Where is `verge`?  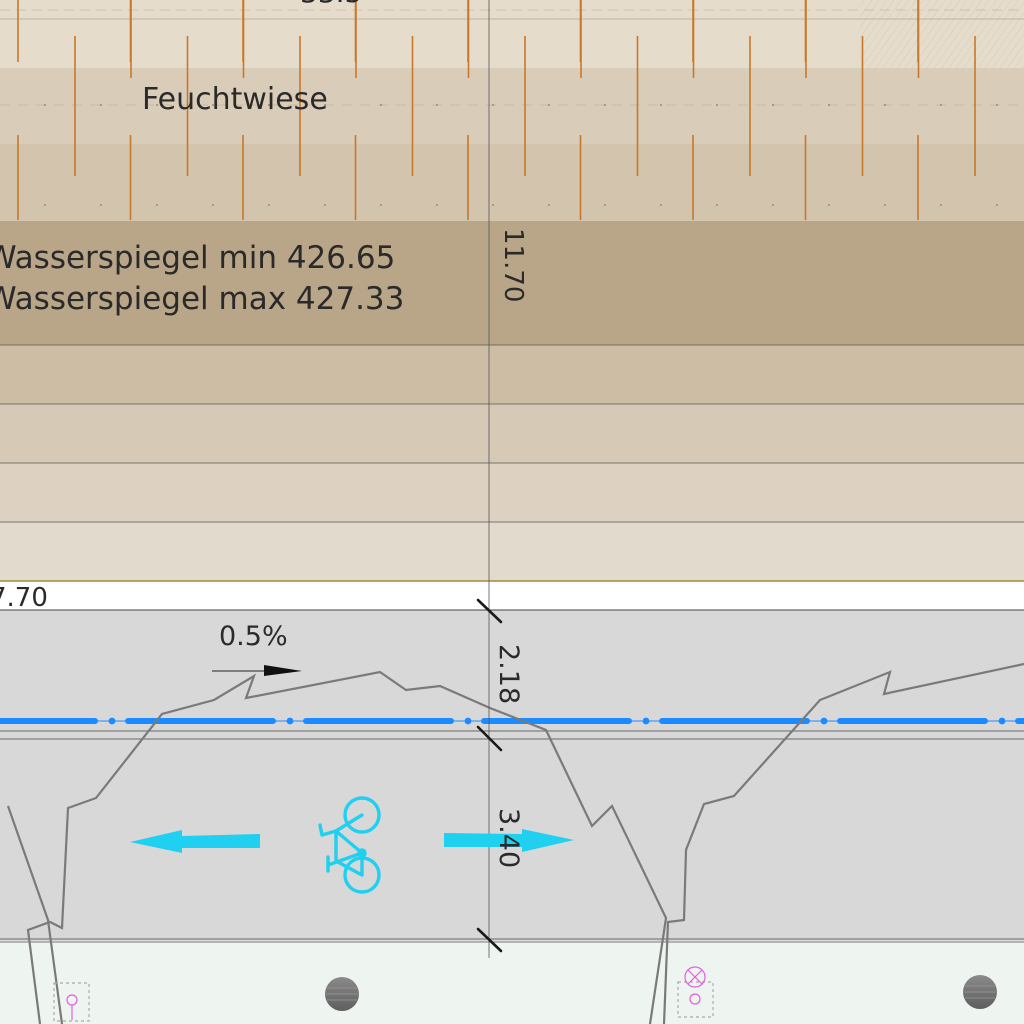
verge is located at coordinates (512, 983).